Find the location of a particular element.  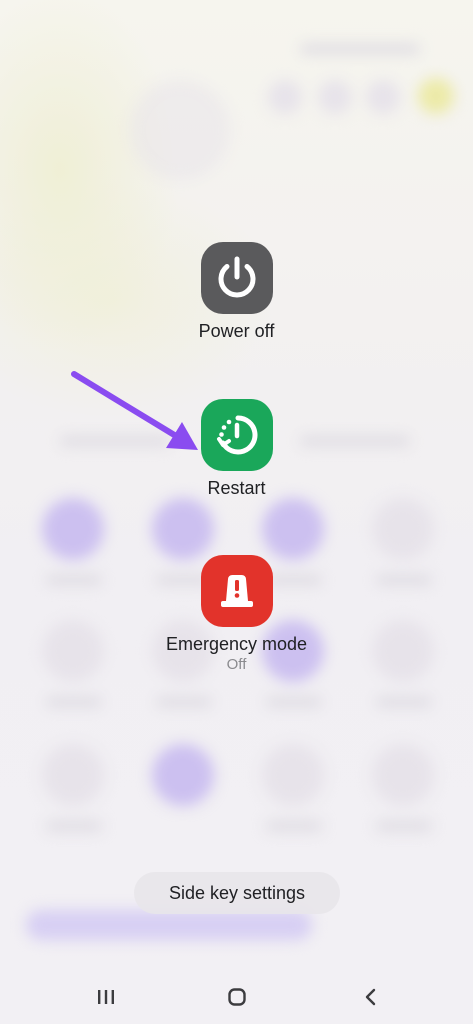

emergency-mode-button: Emergency mode Off is located at coordinates (236, 614).